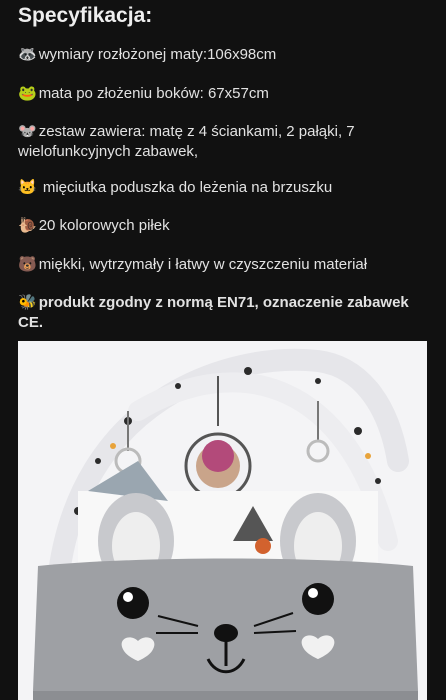  What do you see at coordinates (225, 226) in the screenshot?
I see `spec-item-balls: 🐌 20 kolorowych piłek` at bounding box center [225, 226].